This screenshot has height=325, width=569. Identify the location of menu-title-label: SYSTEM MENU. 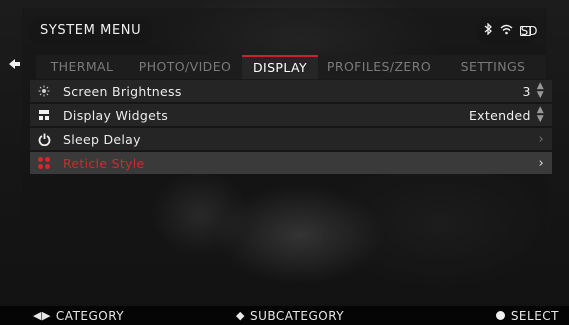
(91, 30).